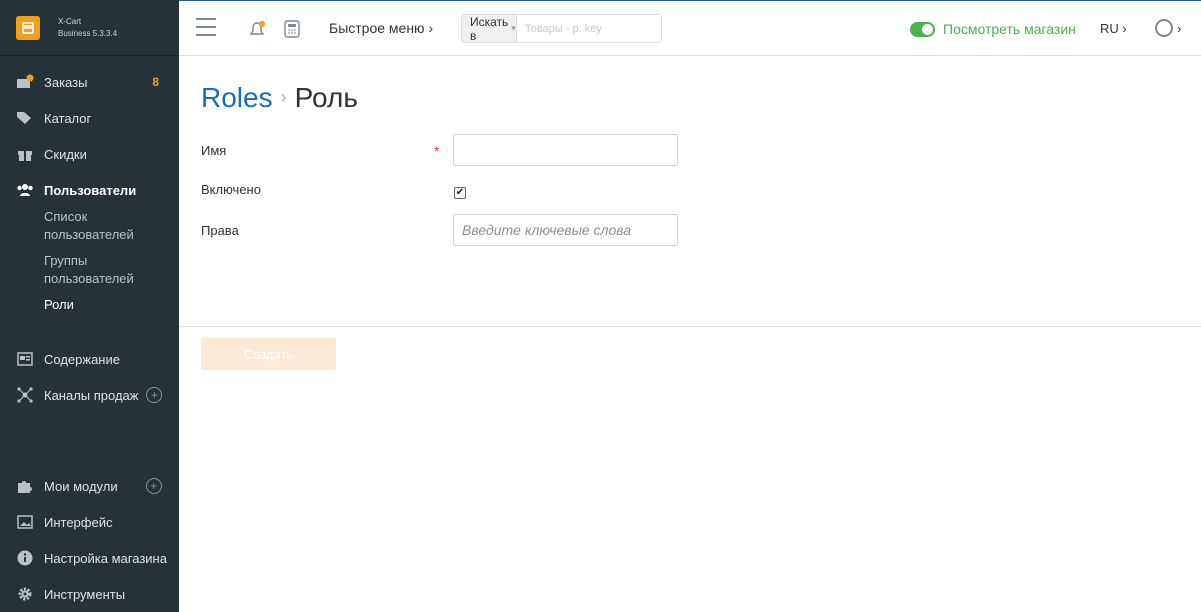  What do you see at coordinates (268, 354) in the screenshot?
I see `create-button: Создать` at bounding box center [268, 354].